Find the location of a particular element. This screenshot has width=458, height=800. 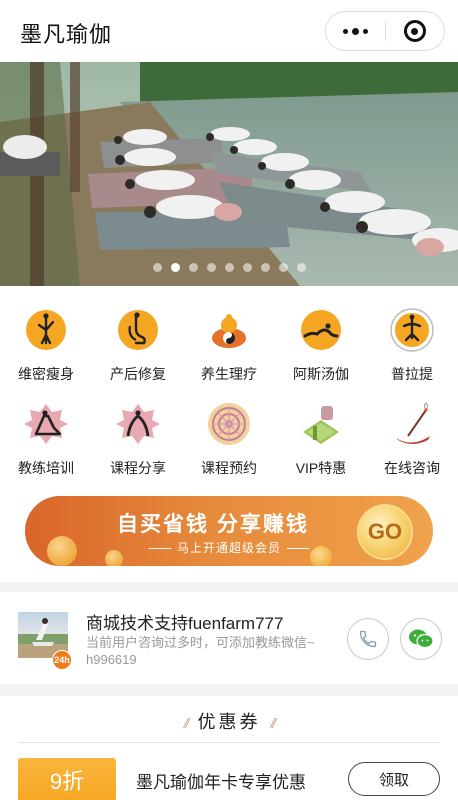

grid-item-label: 养生理疗 is located at coordinates (229, 374).